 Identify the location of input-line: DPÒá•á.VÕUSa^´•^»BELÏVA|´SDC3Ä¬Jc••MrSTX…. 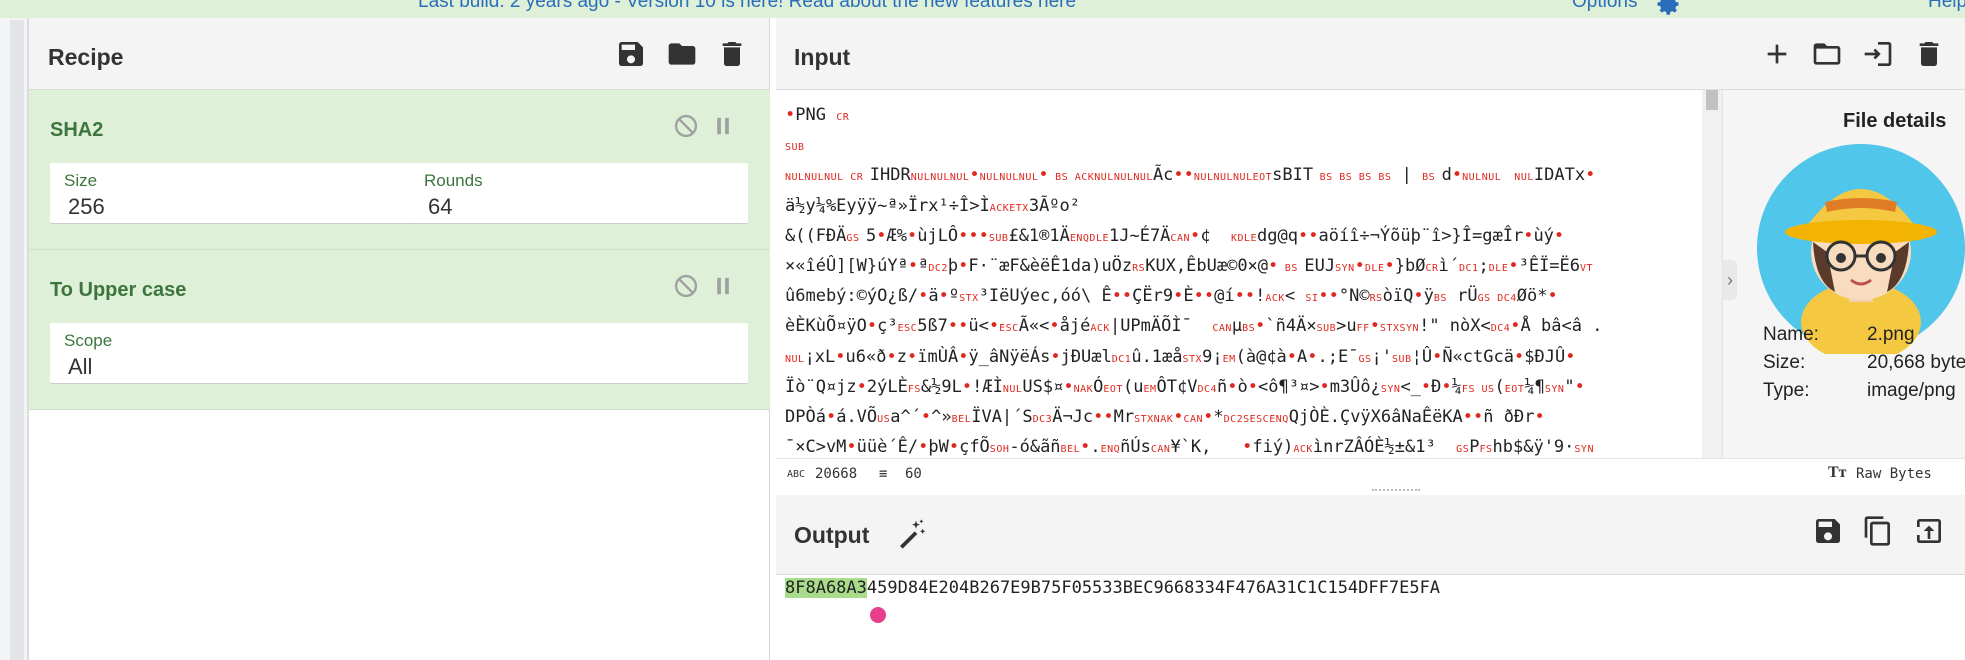
(1246, 417).